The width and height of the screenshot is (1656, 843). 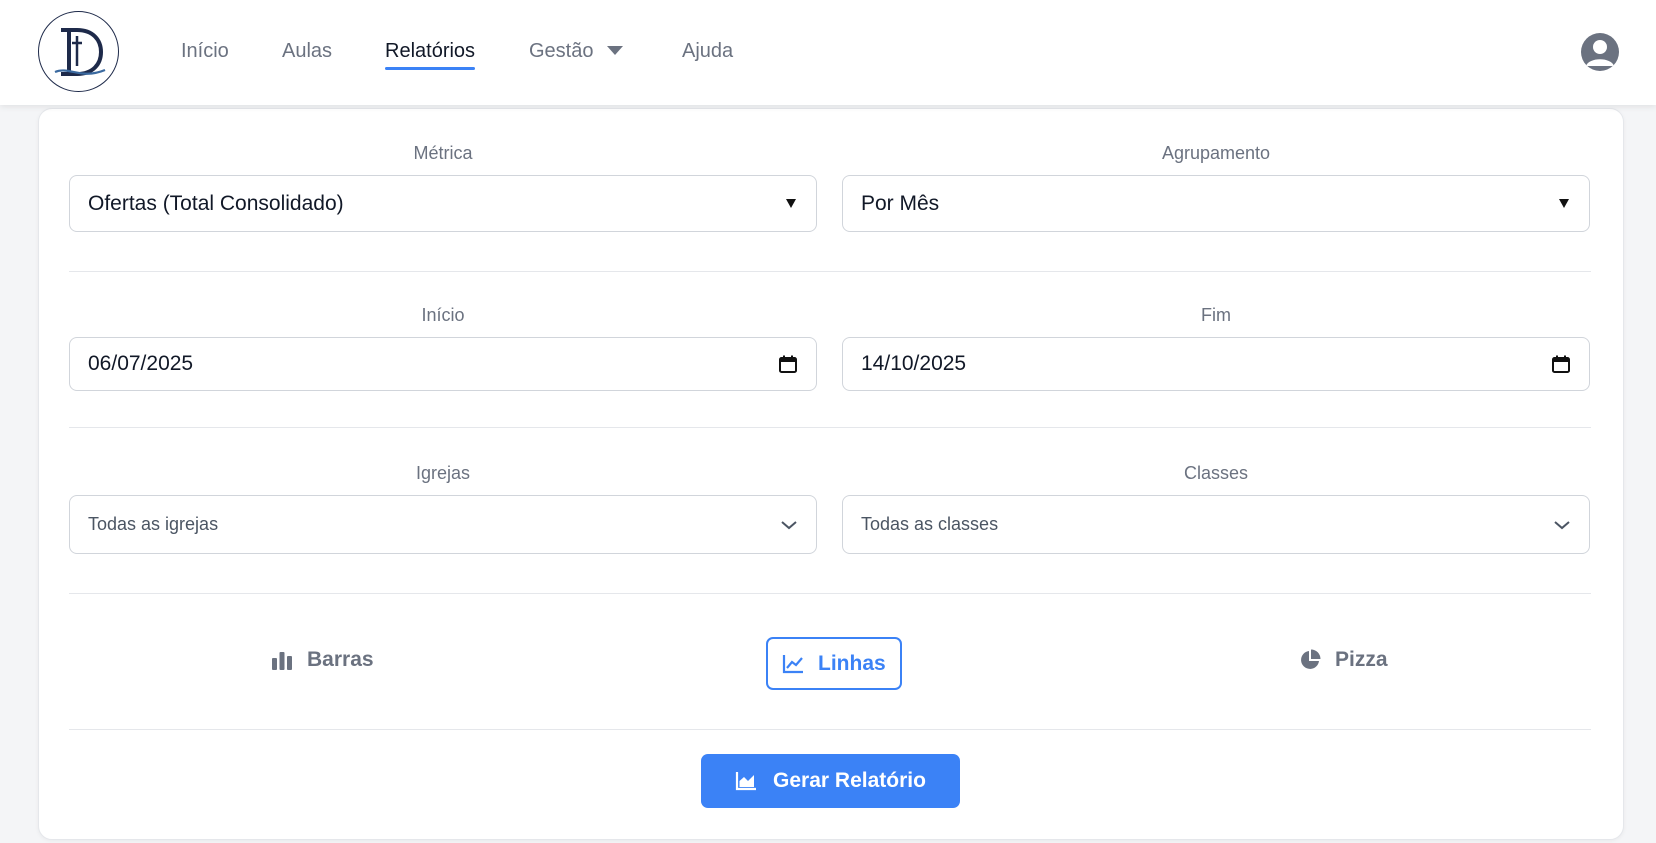 What do you see at coordinates (153, 524) in the screenshot?
I see `churches-select-value: Todas as igrejas` at bounding box center [153, 524].